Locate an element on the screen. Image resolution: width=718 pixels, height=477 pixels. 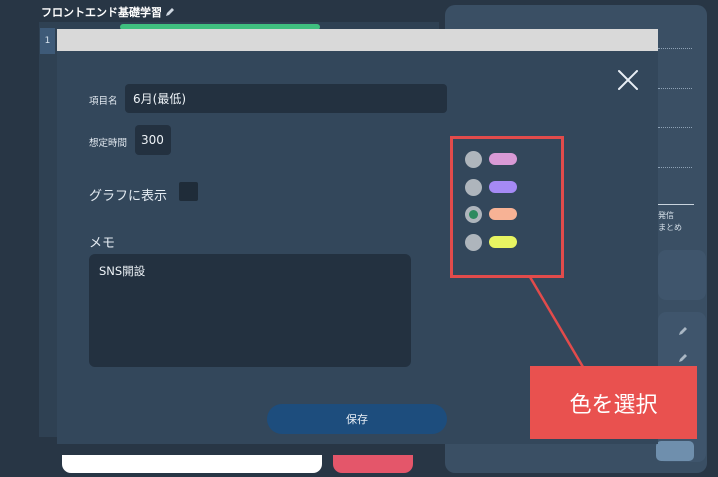
side-button is located at coordinates (675, 451).